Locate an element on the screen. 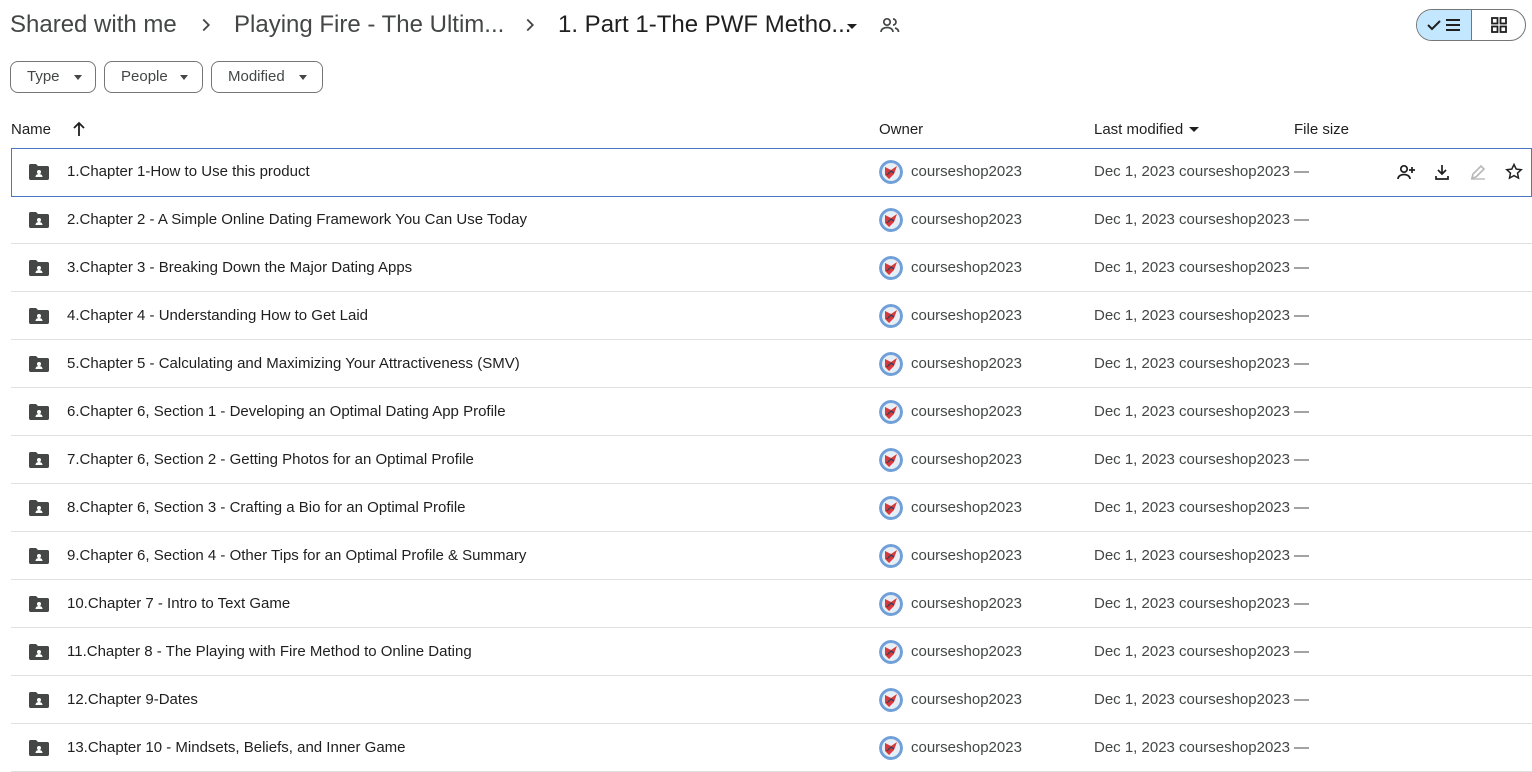 The image size is (1532, 772). table-header: Name Owner Last modified File size is located at coordinates (766, 130).